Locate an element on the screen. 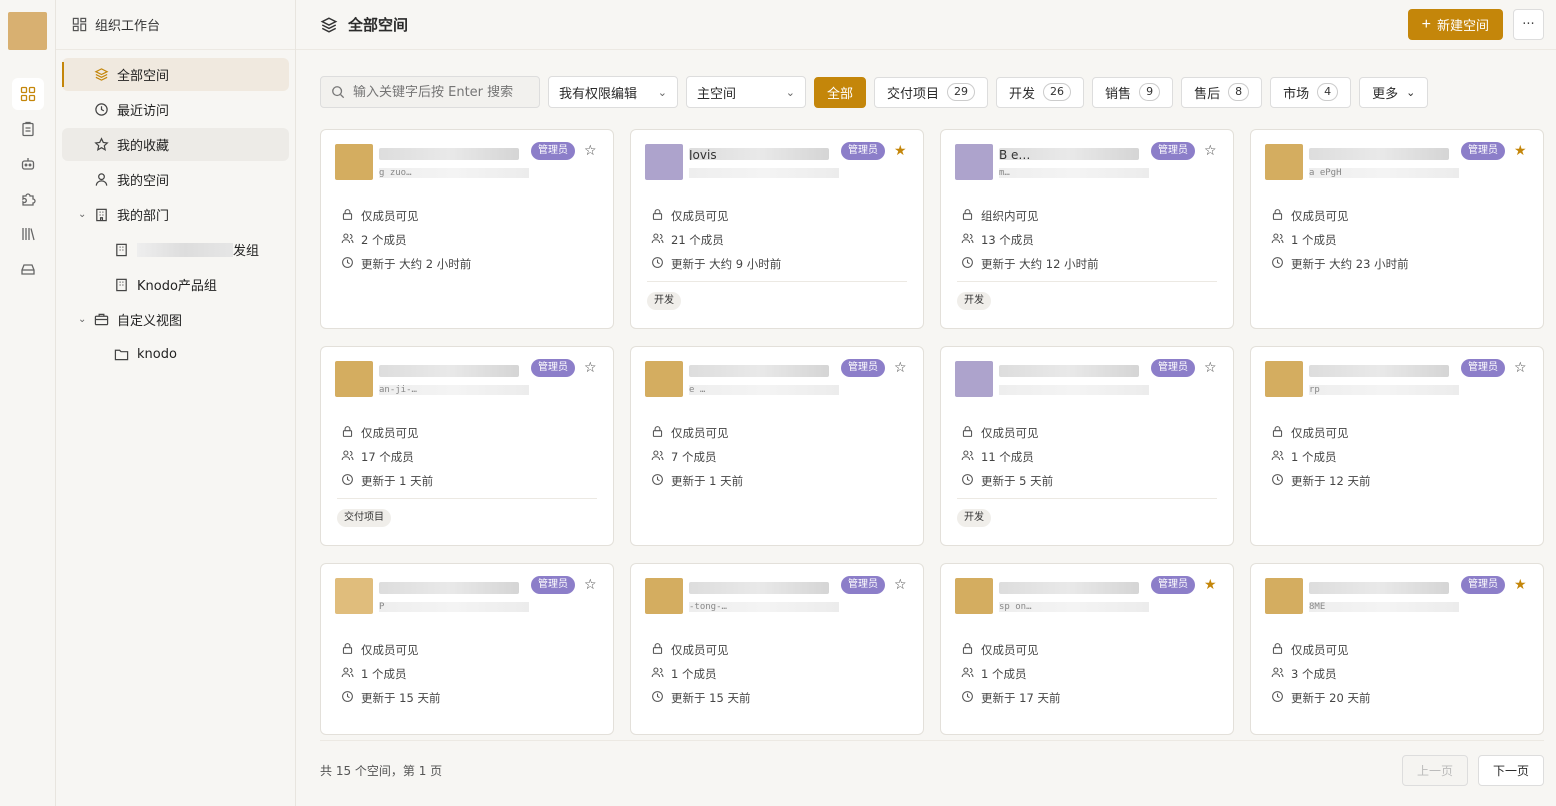  filter-chip-market: 市场 4 is located at coordinates (1311, 92).